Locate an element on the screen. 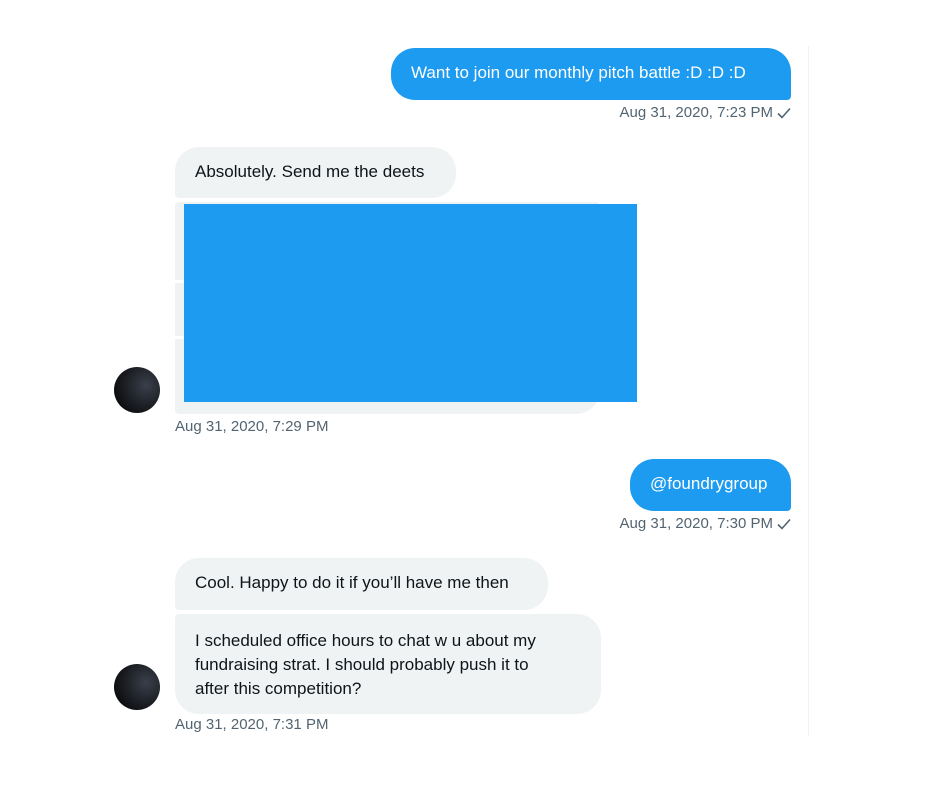  conversation-divider is located at coordinates (808, 391).